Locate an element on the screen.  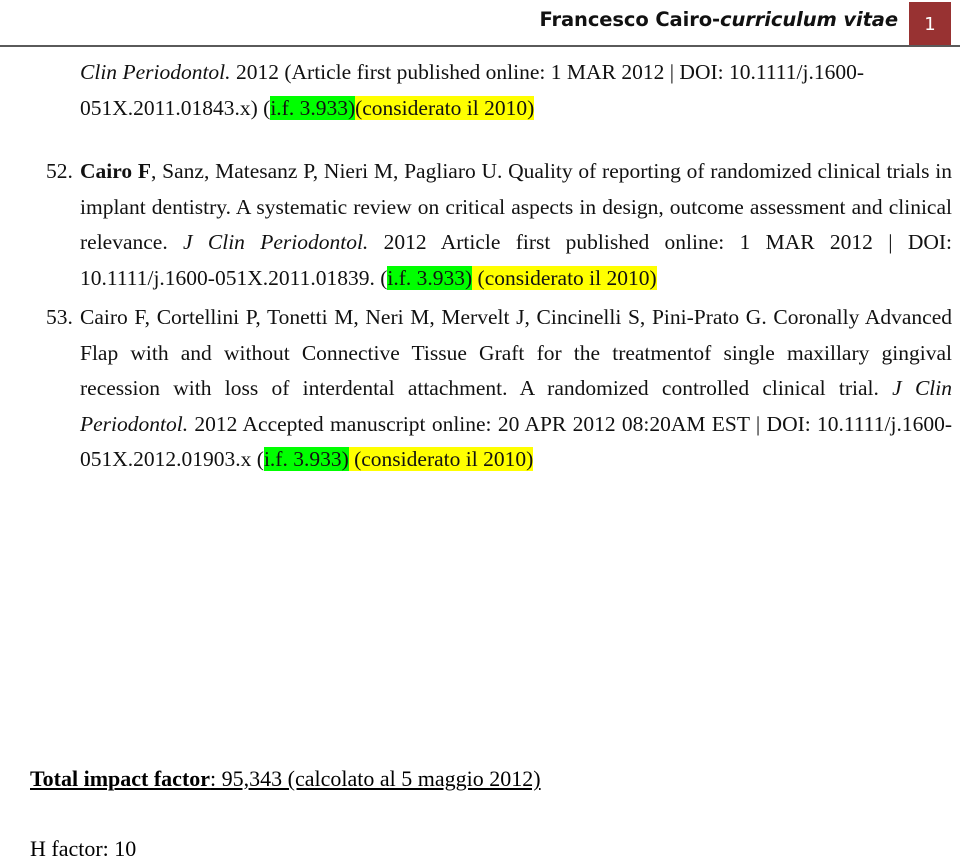
reference-authors: , Sanz, Matesanz P, Nieri M, Pagliaro U. is located at coordinates (327, 171).